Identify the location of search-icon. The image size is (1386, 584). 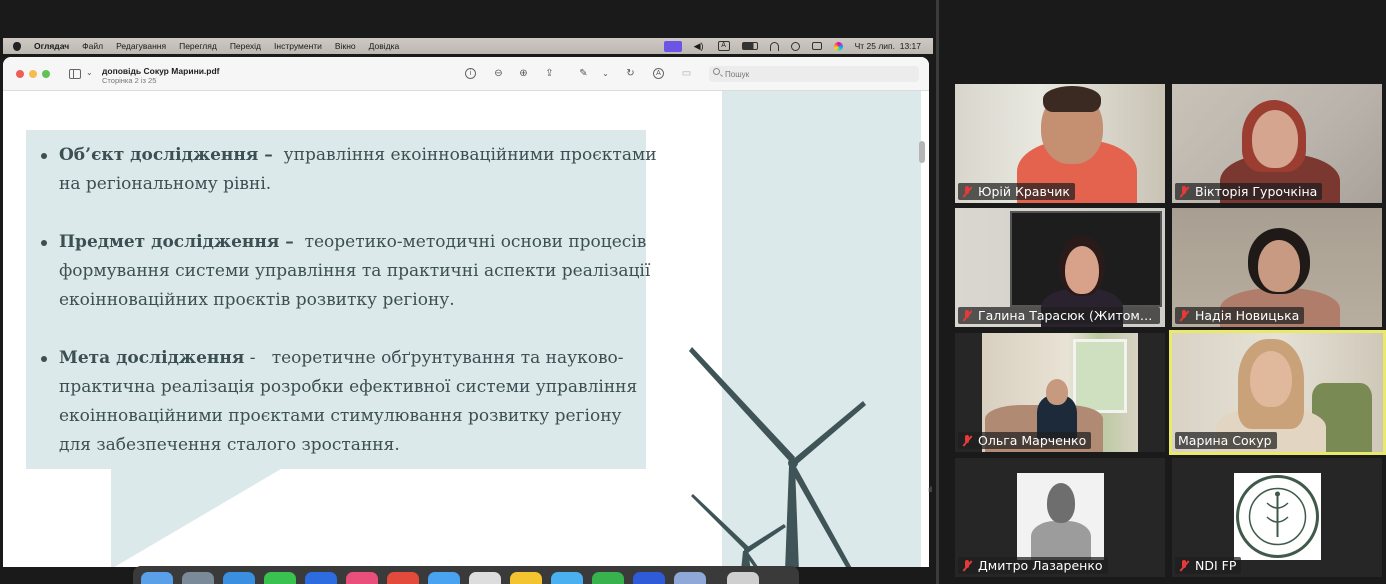
(716, 71).